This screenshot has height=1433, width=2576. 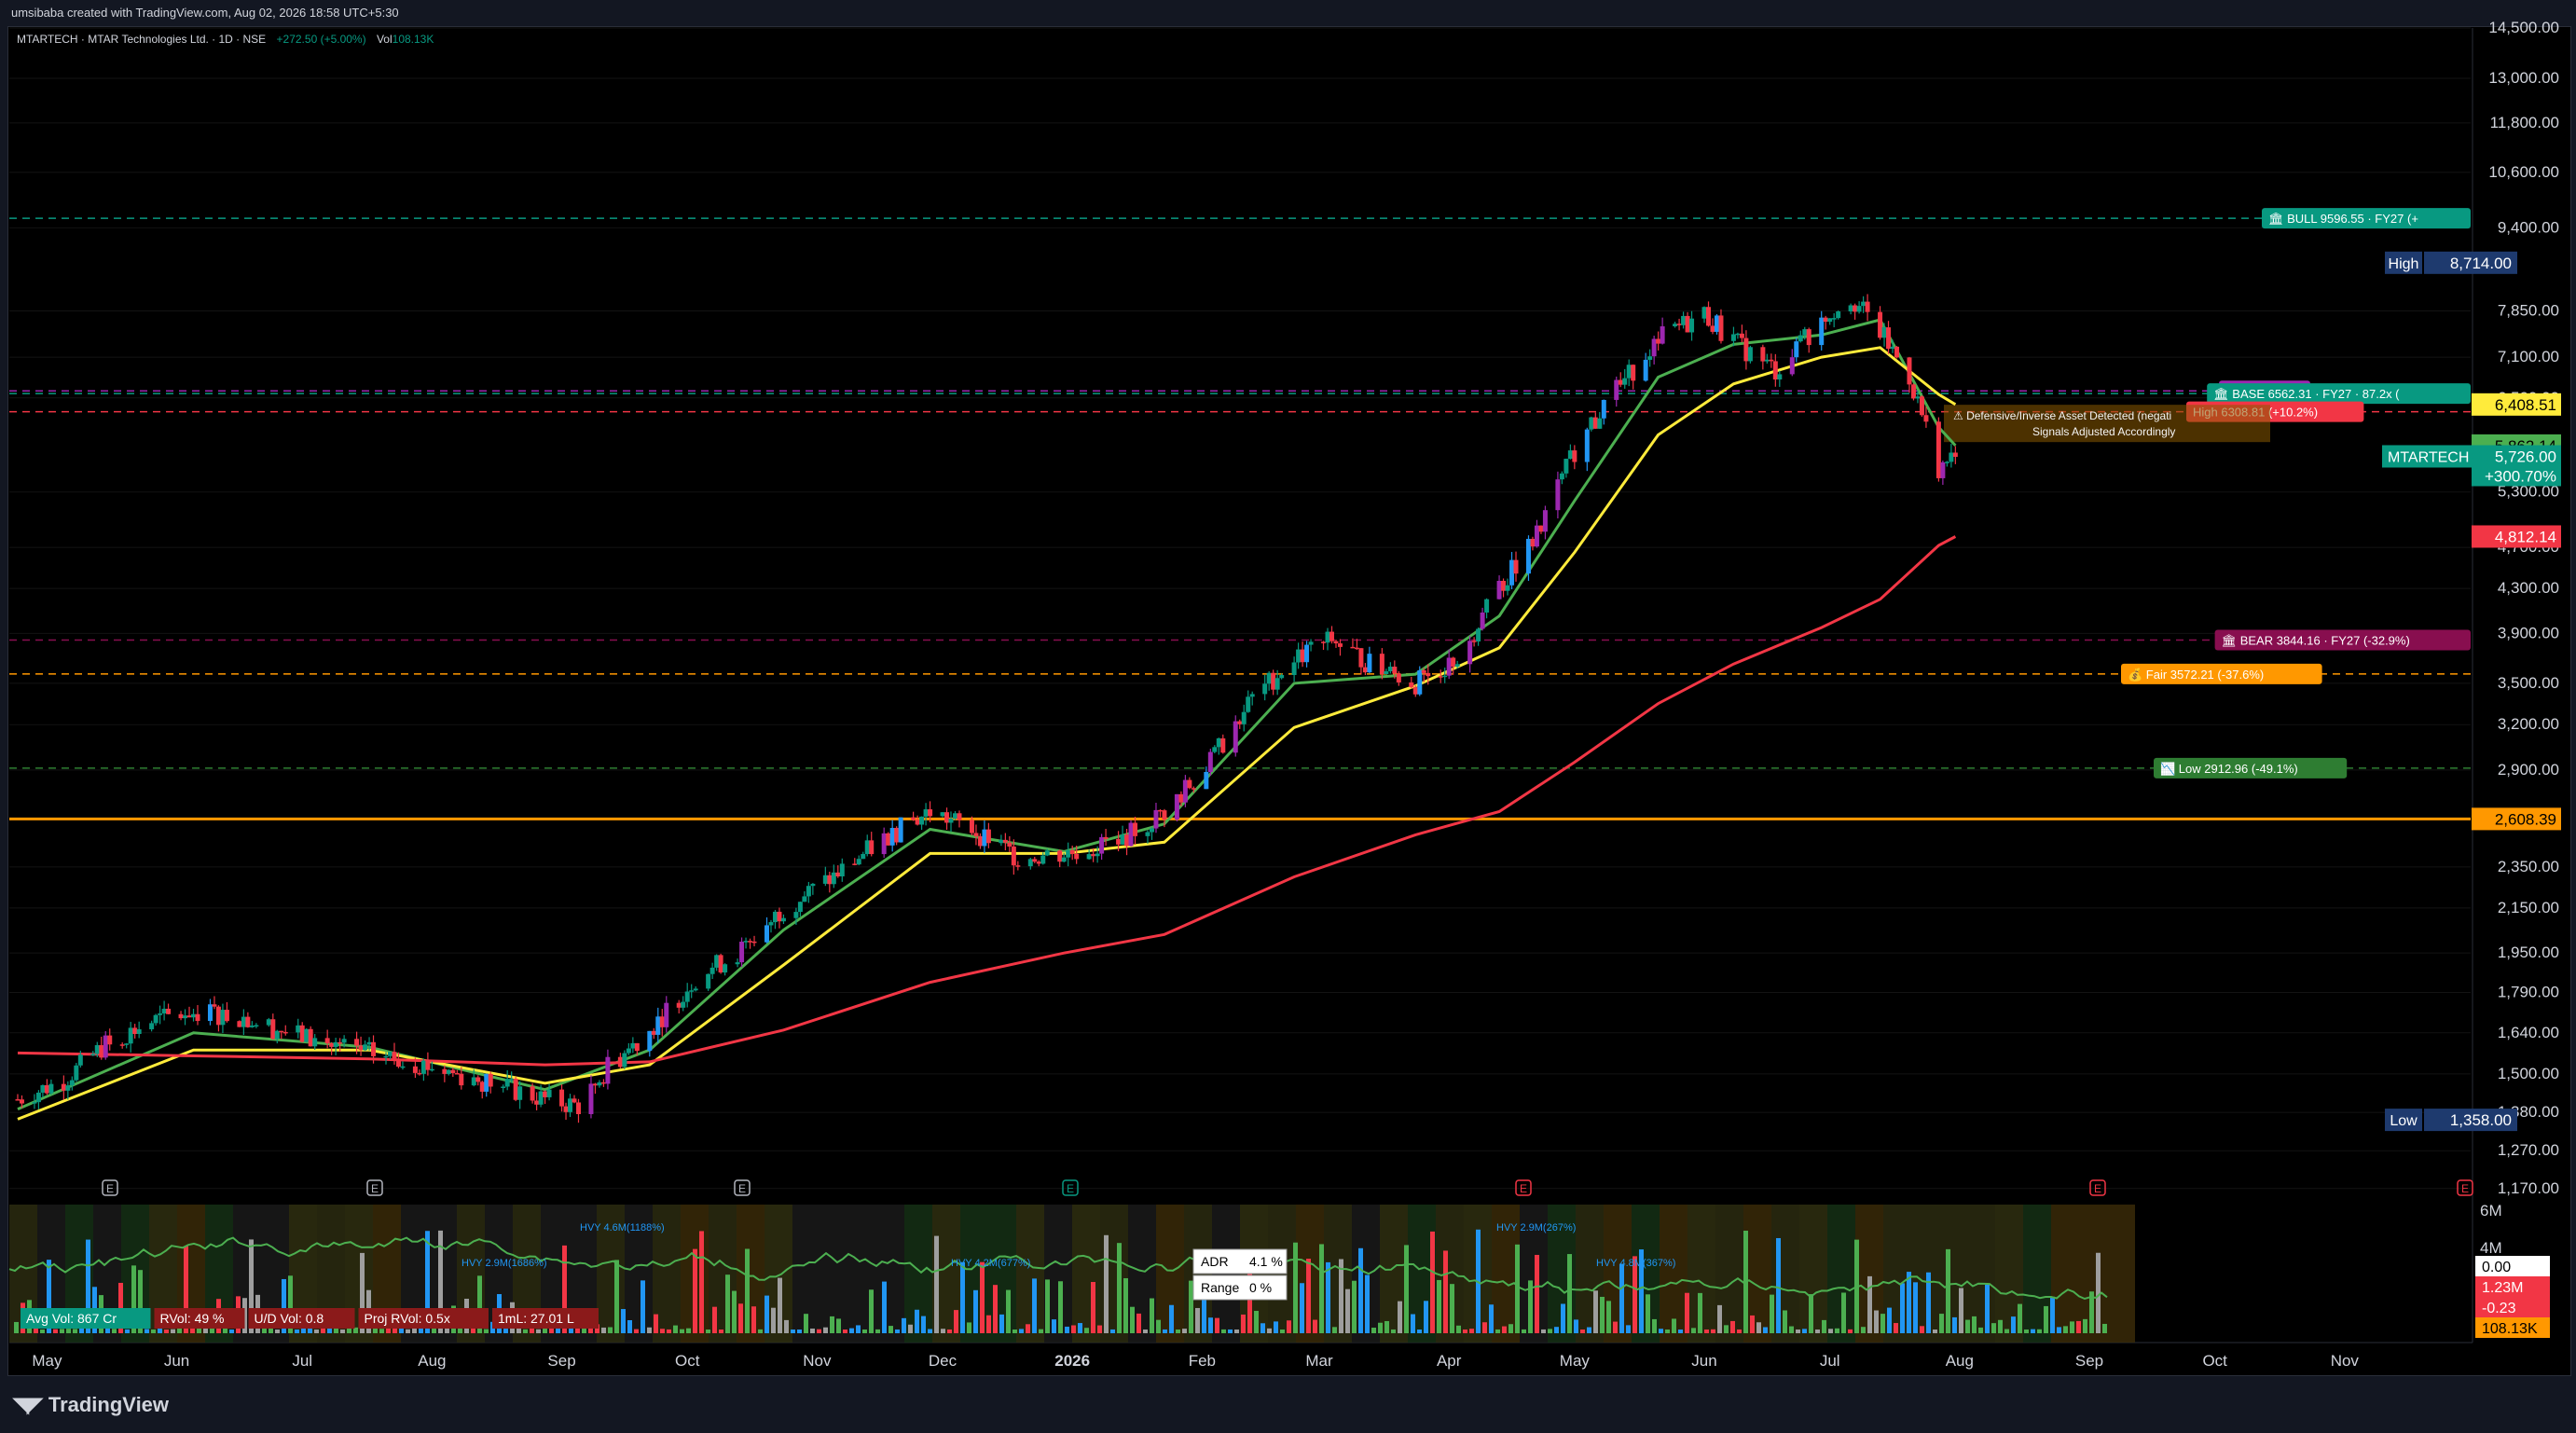 What do you see at coordinates (990, 1264) in the screenshot?
I see `hvy-label: HVY 4.2M(677%)` at bounding box center [990, 1264].